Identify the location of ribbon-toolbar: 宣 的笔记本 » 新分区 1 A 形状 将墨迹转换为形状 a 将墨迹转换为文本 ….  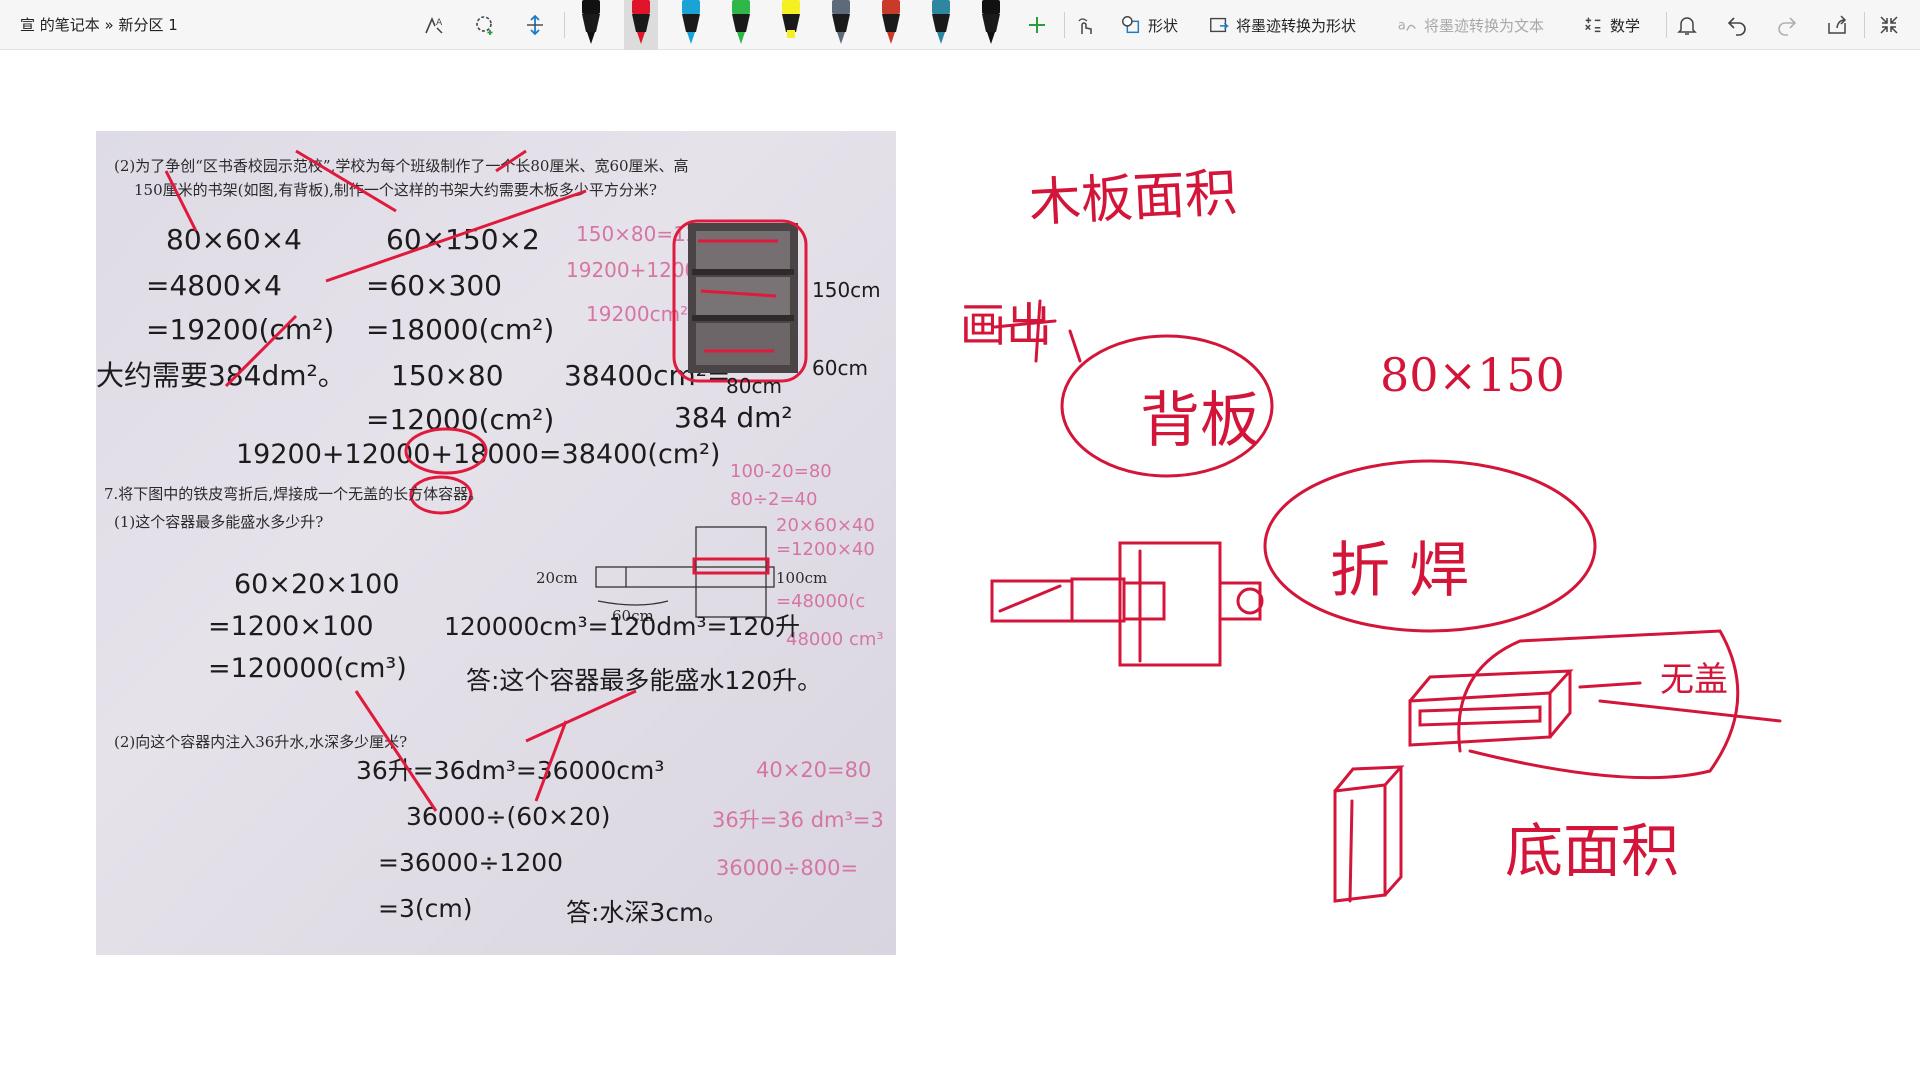
(960, 25).